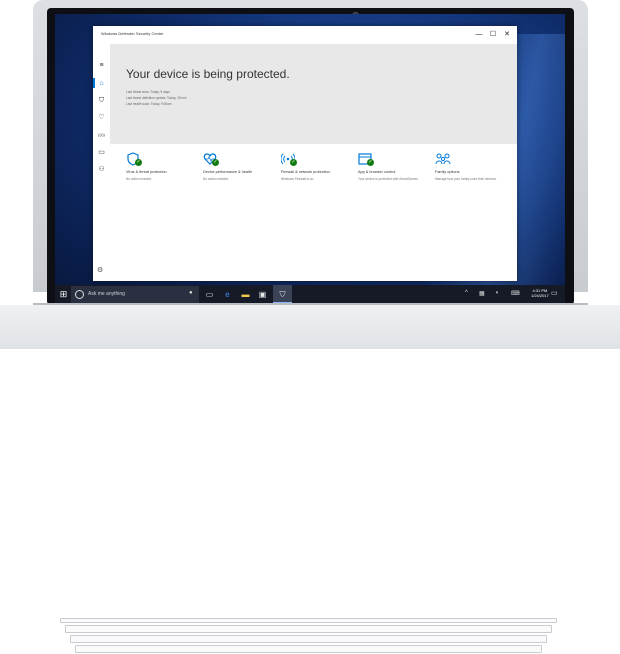 This screenshot has height=654, width=620. What do you see at coordinates (515, 293) in the screenshot?
I see `tray-keyboard-icon: ⌨` at bounding box center [515, 293].